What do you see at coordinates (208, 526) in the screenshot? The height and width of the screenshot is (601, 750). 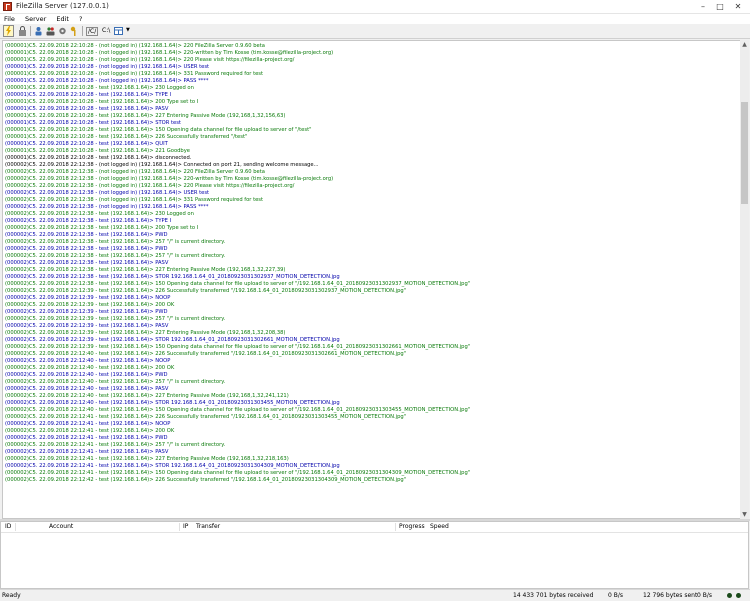 I see `column-transfer: Transfer` at bounding box center [208, 526].